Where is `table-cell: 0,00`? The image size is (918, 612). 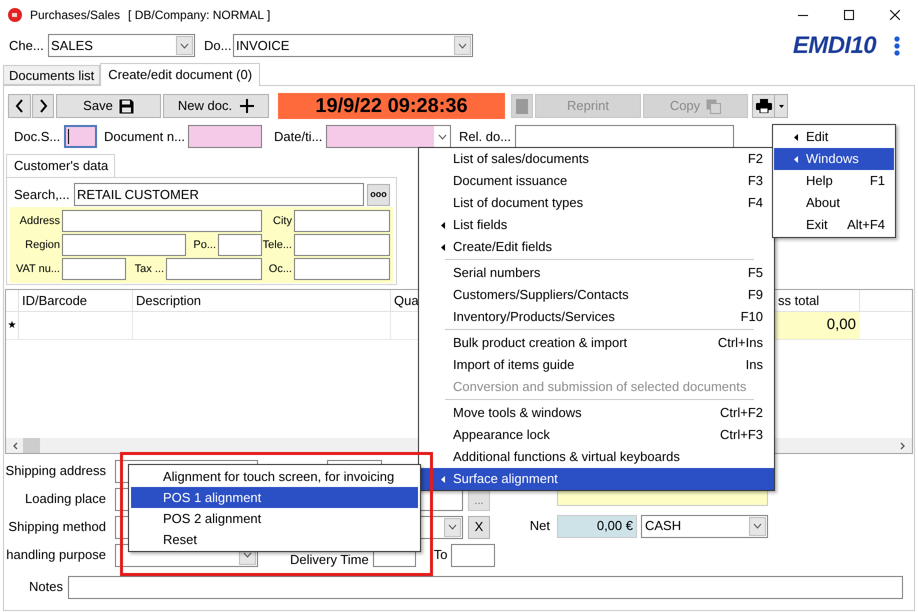
table-cell: 0,00 is located at coordinates (816, 325).